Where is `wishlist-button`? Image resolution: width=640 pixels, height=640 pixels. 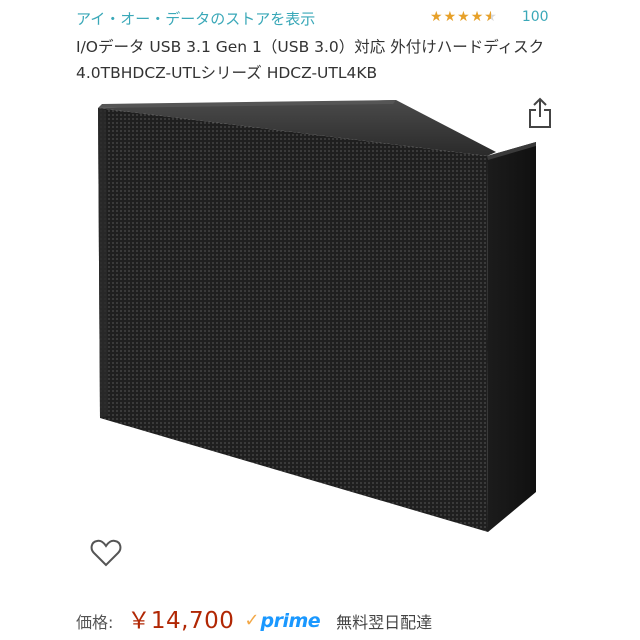 wishlist-button is located at coordinates (106, 553).